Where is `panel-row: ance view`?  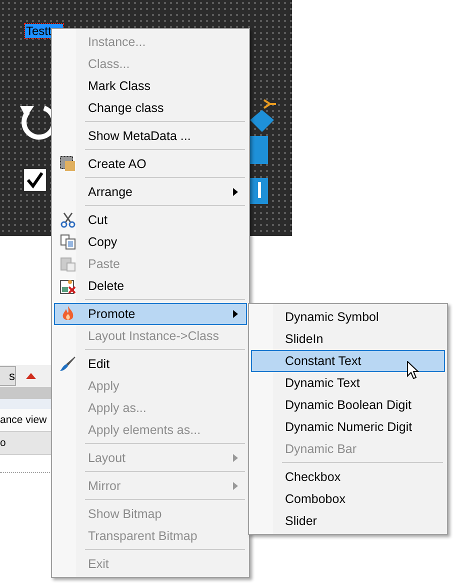 panel-row: ance view is located at coordinates (26, 420).